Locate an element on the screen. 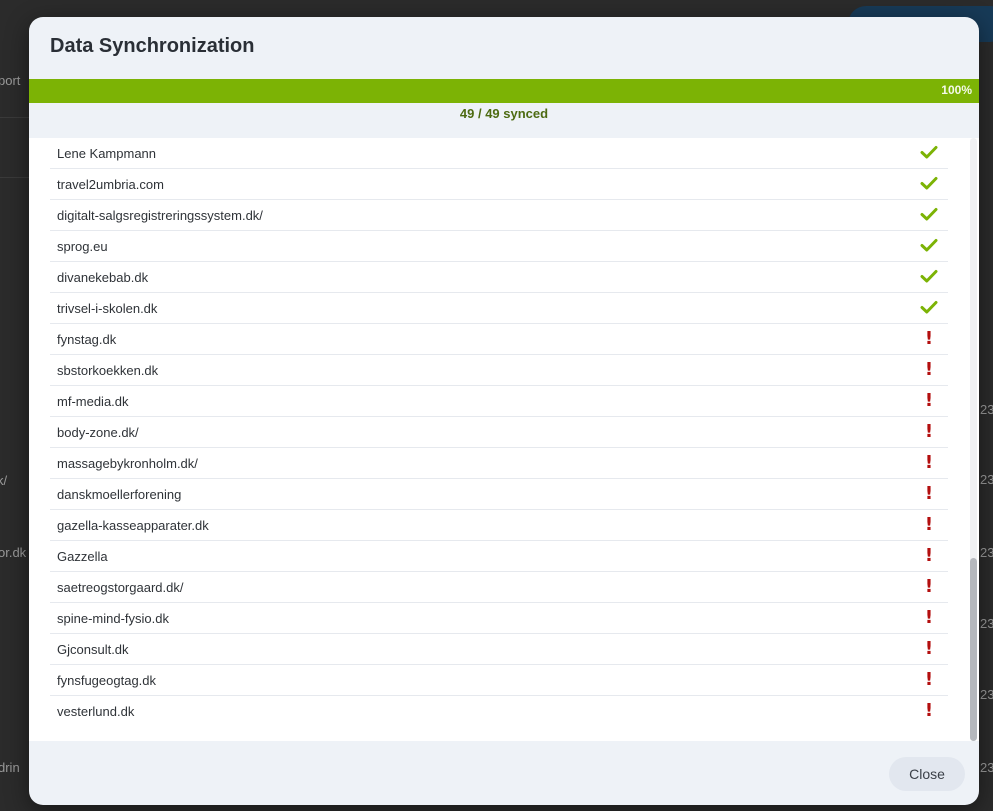 The height and width of the screenshot is (811, 993). list-item: gazella-kasseapparater.dk! is located at coordinates (499, 525).